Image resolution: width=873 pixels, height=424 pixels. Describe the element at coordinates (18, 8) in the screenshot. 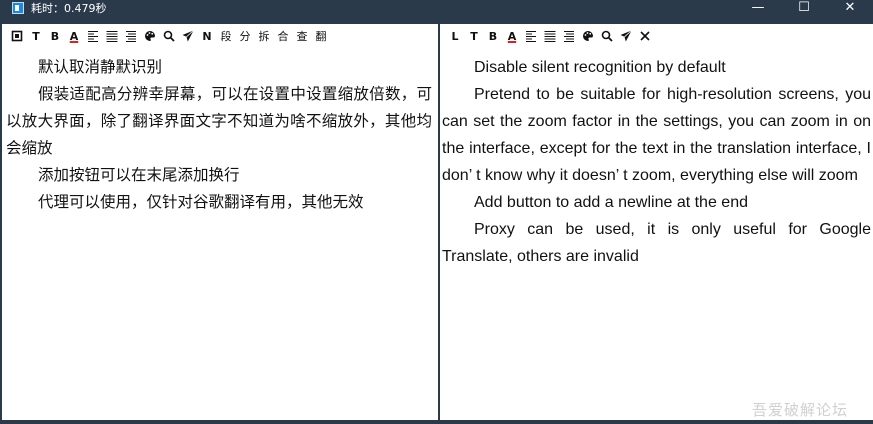

I see `app-icon` at that location.